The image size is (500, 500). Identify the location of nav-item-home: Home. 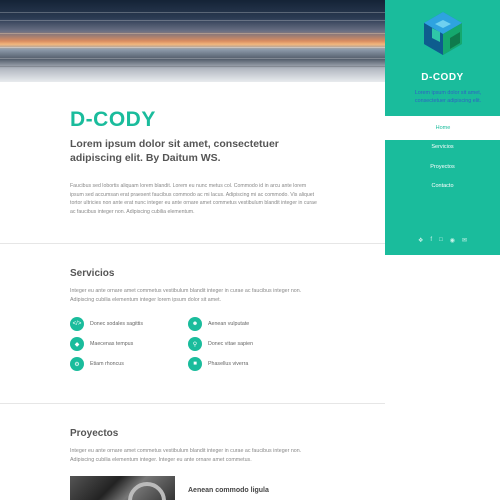
(443, 128).